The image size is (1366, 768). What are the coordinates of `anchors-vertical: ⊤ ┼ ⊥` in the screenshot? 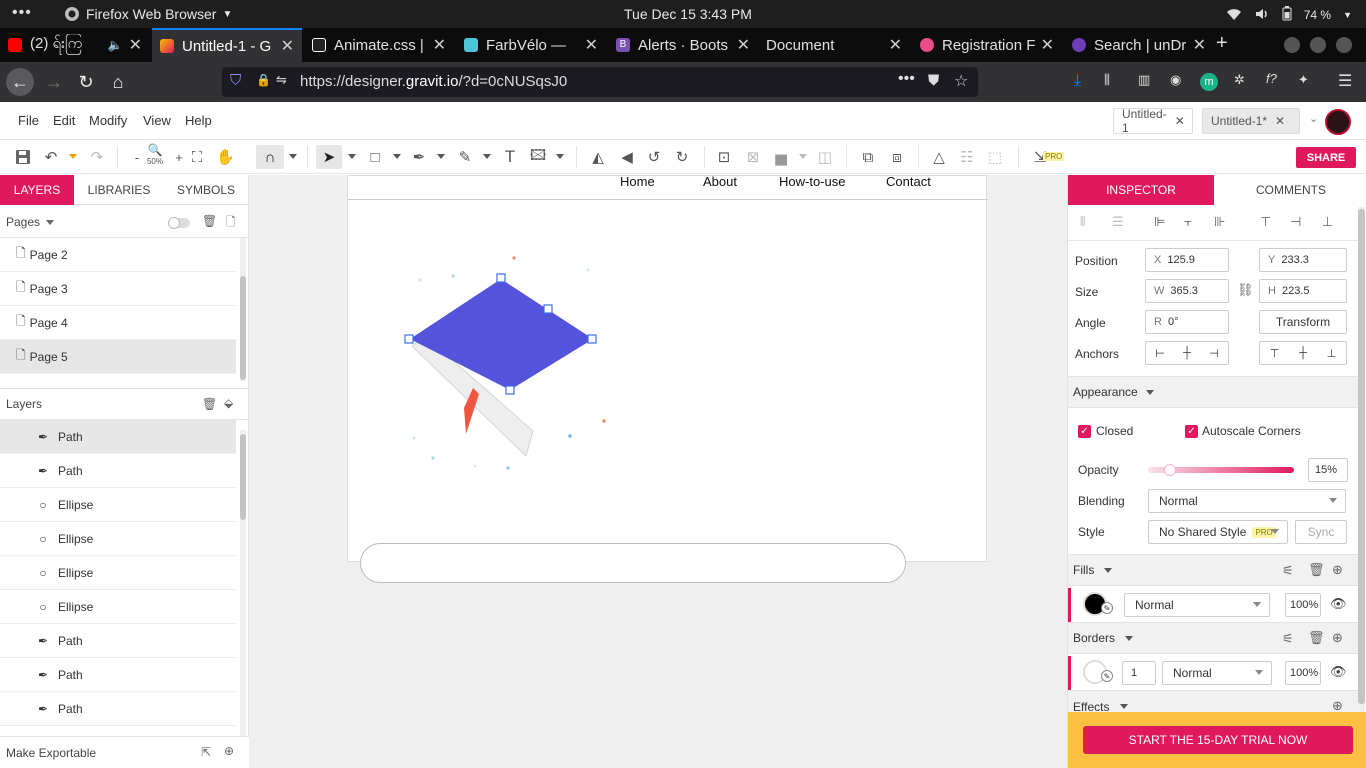 It's located at (1303, 353).